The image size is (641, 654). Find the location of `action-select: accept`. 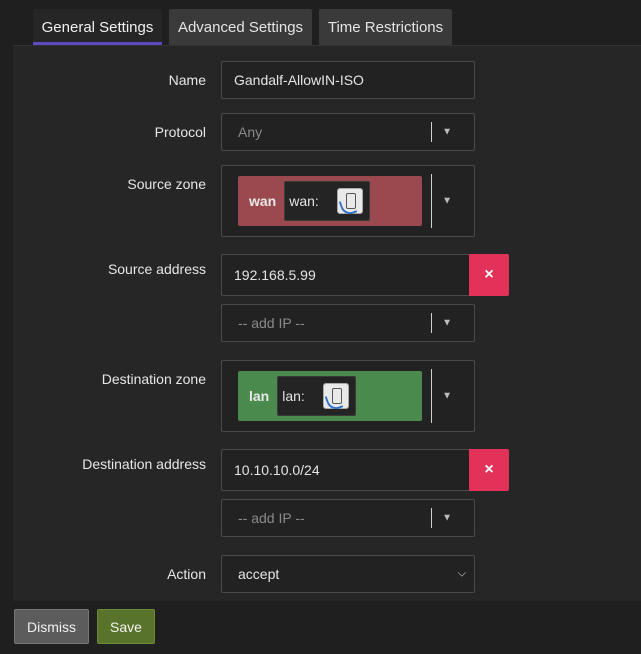

action-select: accept is located at coordinates (348, 574).